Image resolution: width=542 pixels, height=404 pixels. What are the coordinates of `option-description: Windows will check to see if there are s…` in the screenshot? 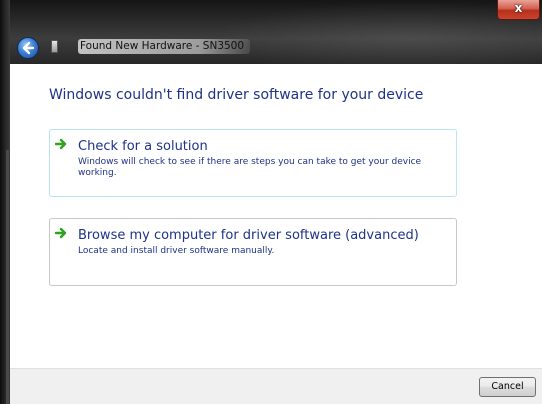 It's located at (250, 167).